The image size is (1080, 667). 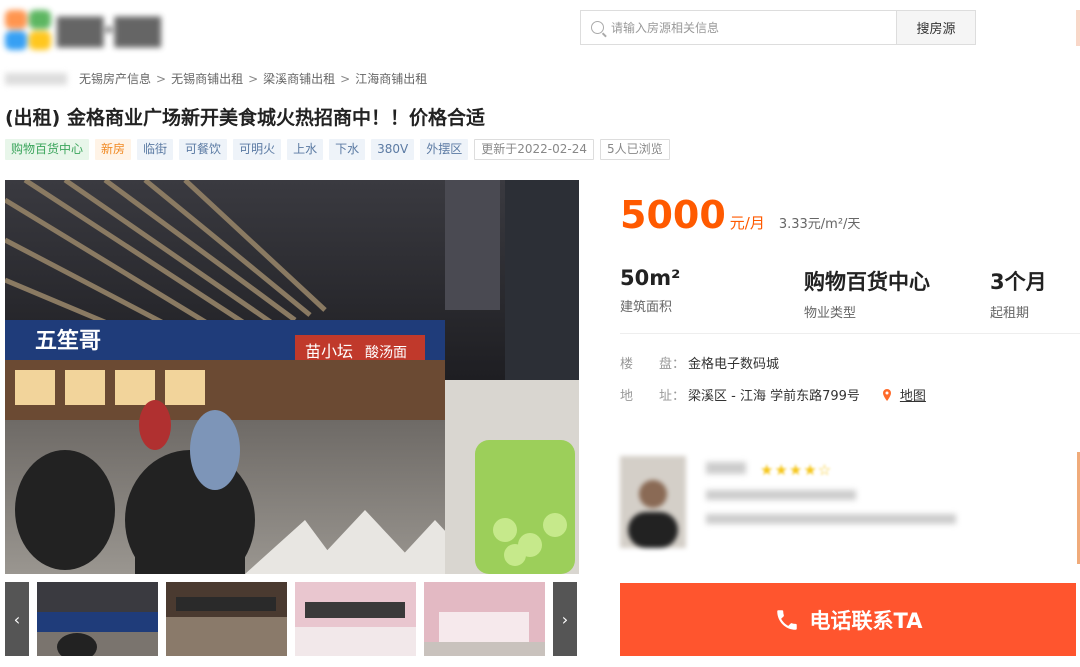 I want to click on rating-stars: ★★★★☆, so click(x=796, y=470).